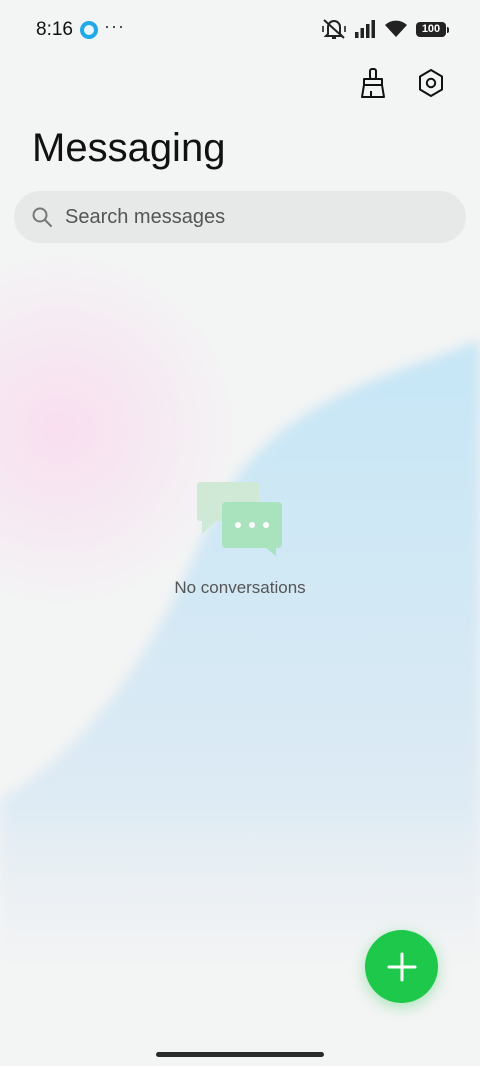 This screenshot has width=480, height=1066. I want to click on plus-icon, so click(401, 966).